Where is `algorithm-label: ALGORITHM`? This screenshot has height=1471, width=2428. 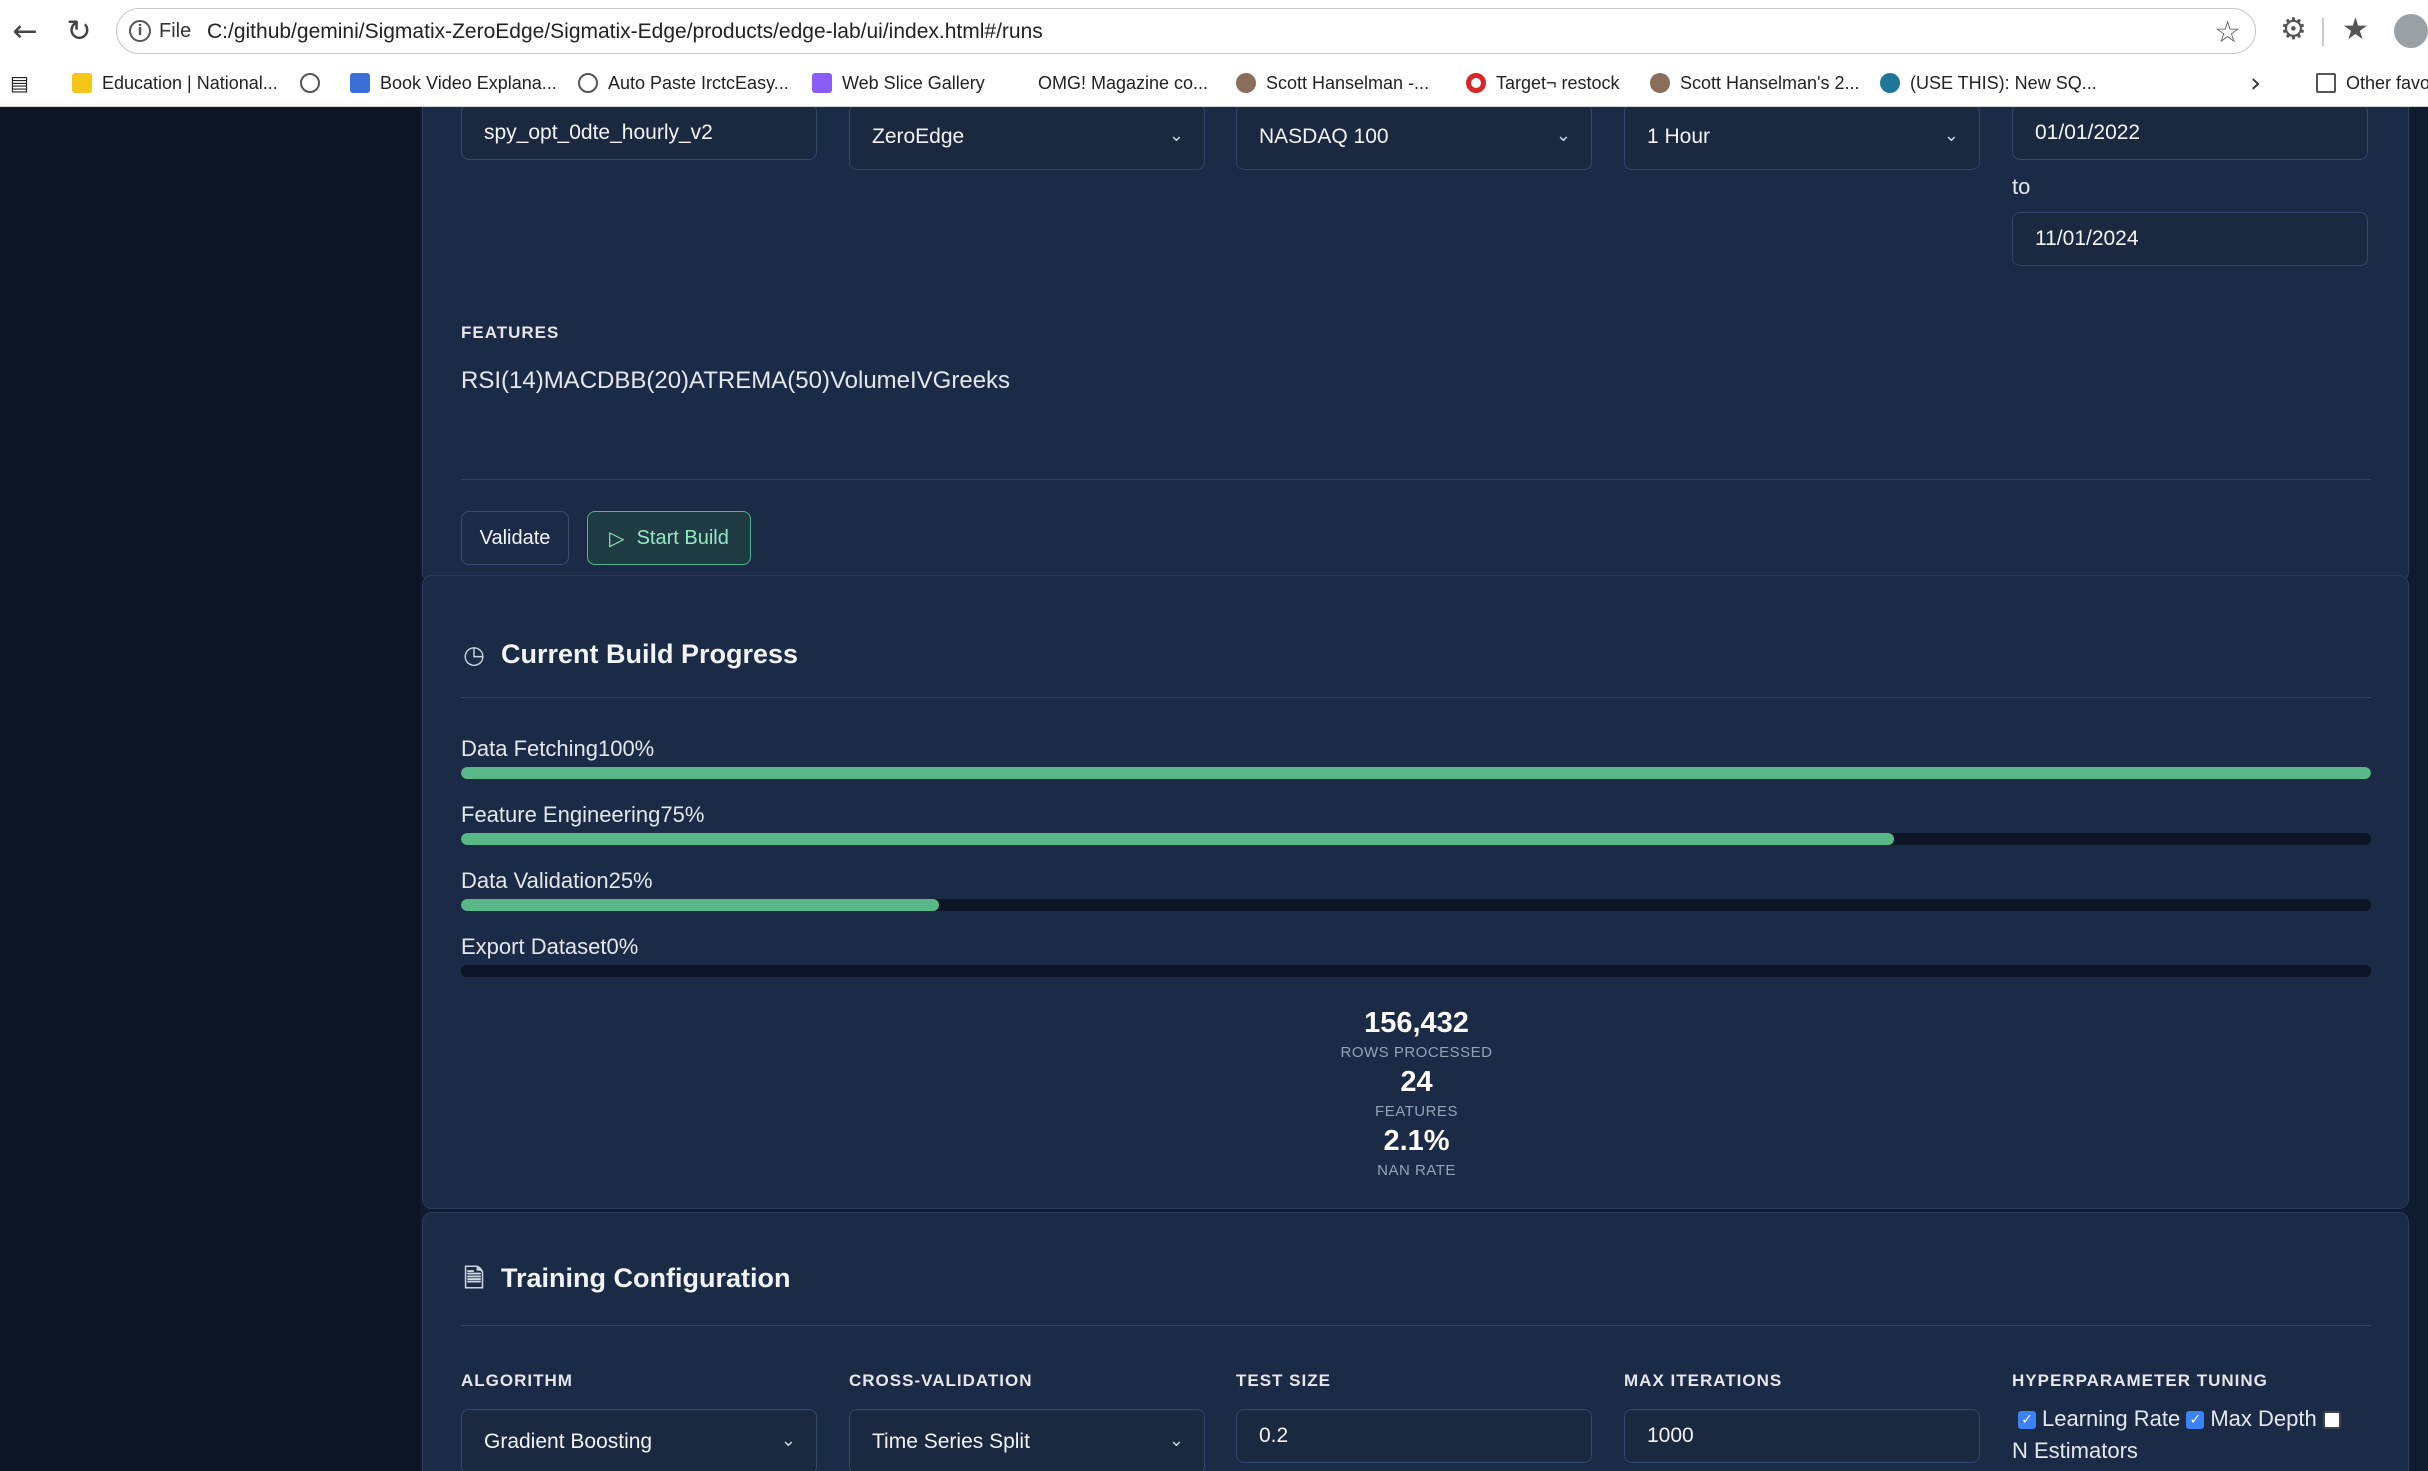 algorithm-label: ALGORITHM is located at coordinates (517, 1380).